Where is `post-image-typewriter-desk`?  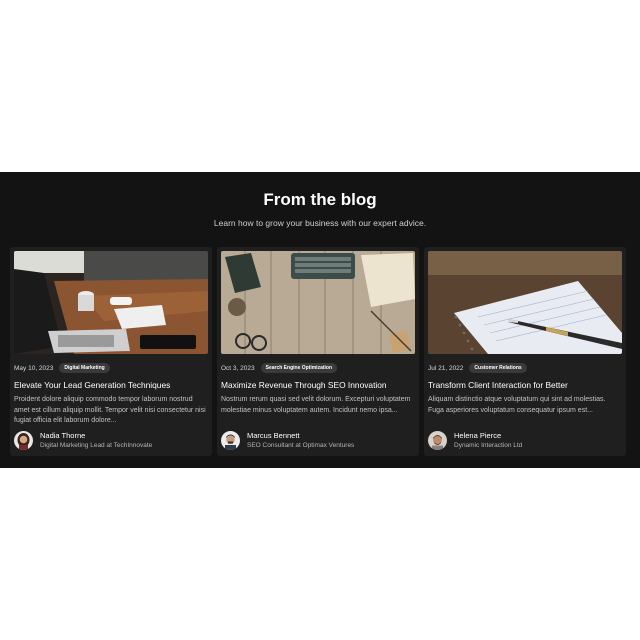
post-image-typewriter-desk is located at coordinates (318, 302).